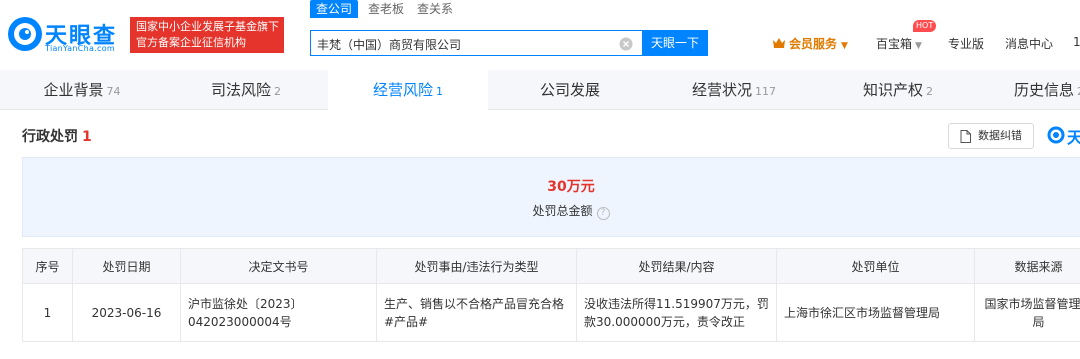  Describe the element at coordinates (240, 90) in the screenshot. I see `tab-label: 司法风险` at that location.